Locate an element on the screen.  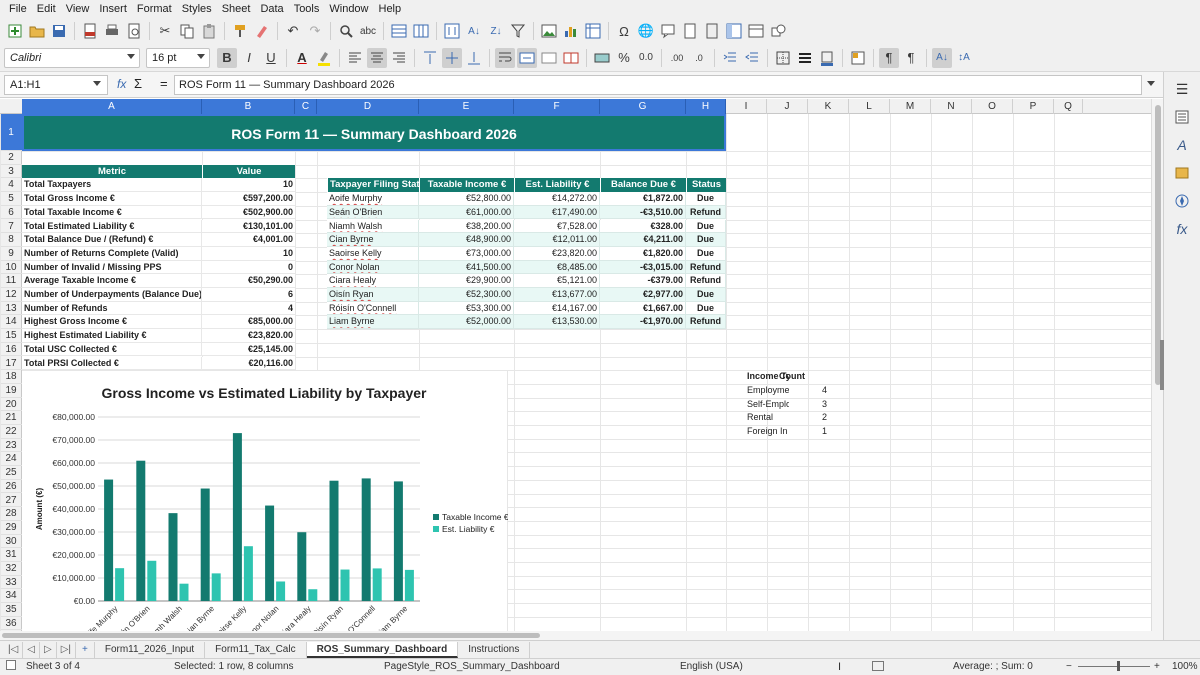
metric-value: €20,116.00 is located at coordinates (248, 363).